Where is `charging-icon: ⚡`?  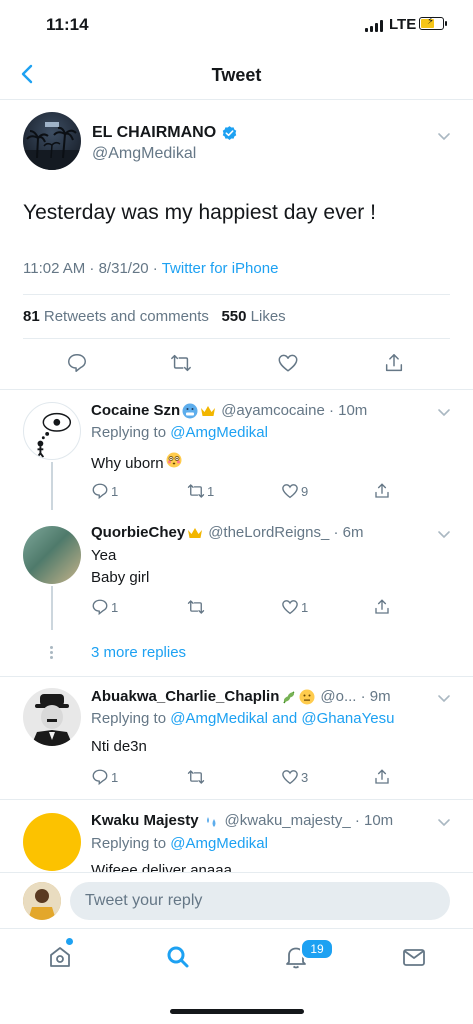 charging-icon: ⚡ is located at coordinates (431, 21).